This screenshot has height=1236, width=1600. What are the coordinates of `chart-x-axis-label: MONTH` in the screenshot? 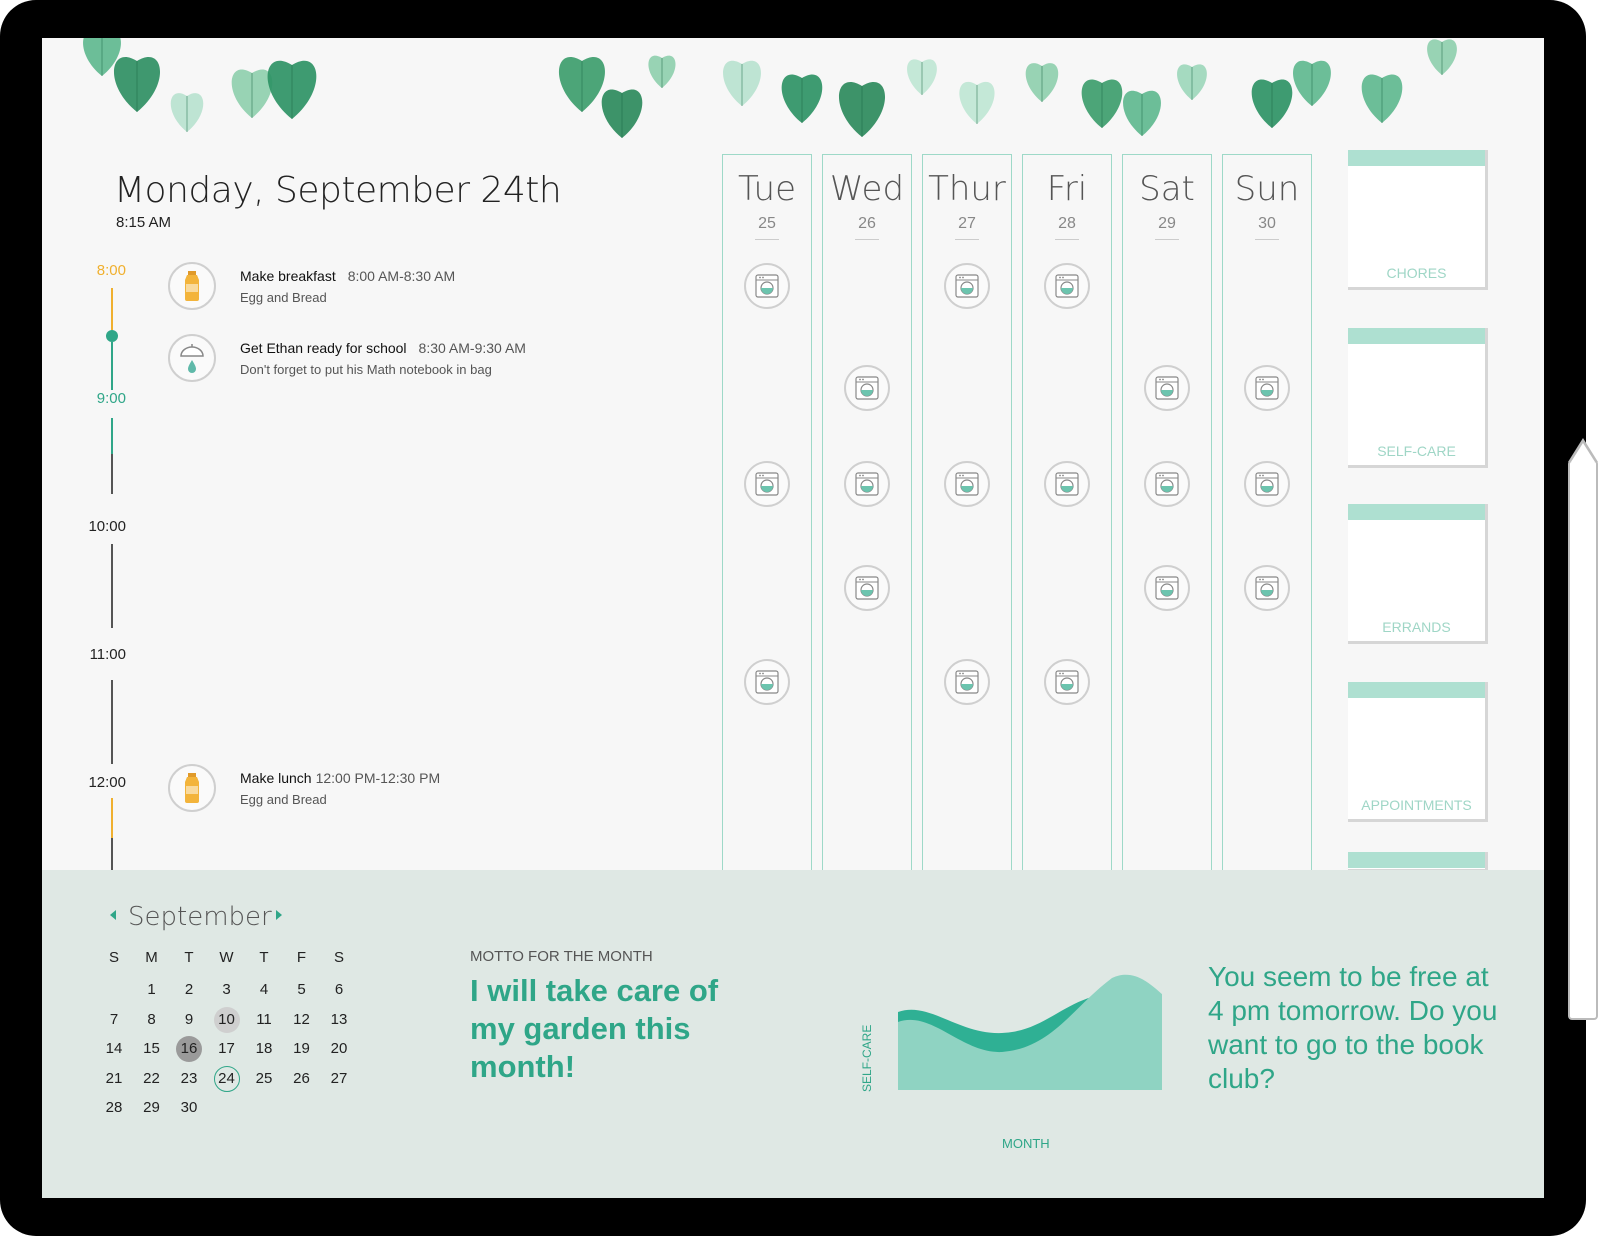 It's located at (1026, 1143).